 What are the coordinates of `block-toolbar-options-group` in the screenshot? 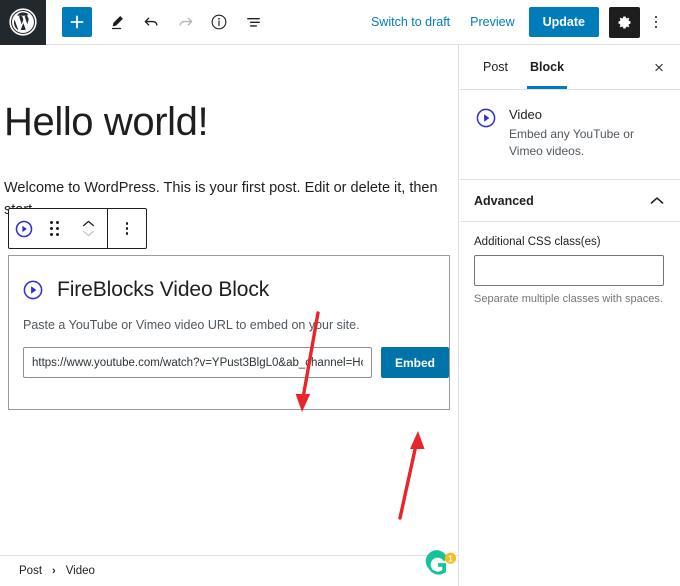 It's located at (127, 228).